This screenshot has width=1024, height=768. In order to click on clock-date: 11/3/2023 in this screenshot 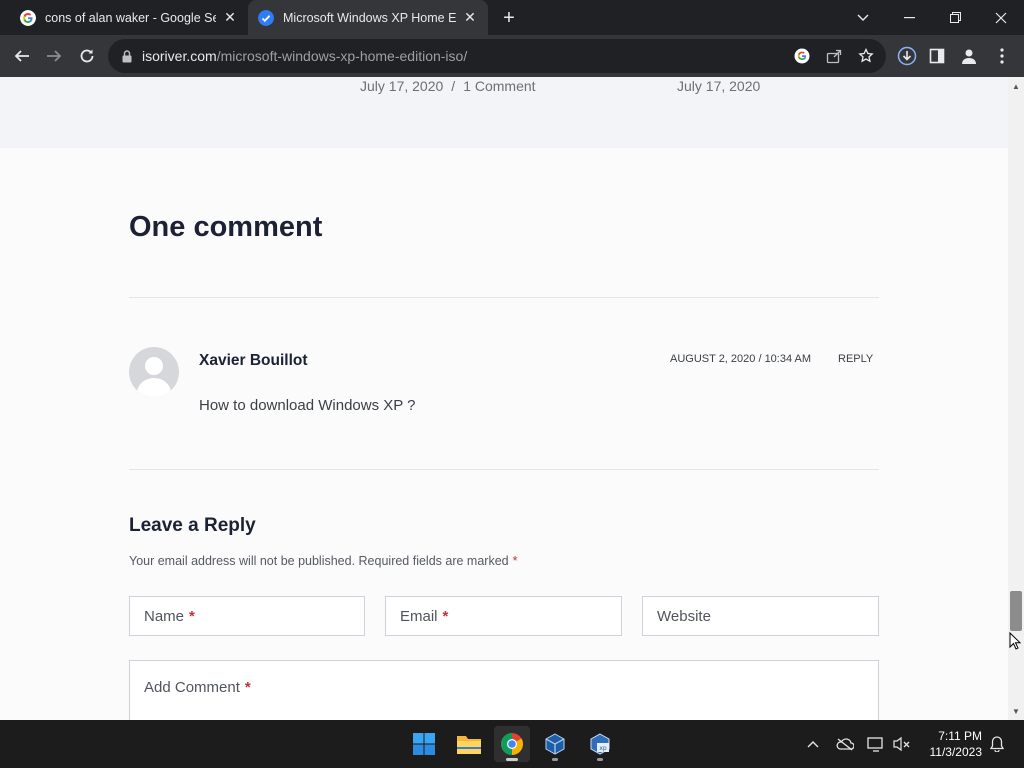, I will do `click(956, 752)`.